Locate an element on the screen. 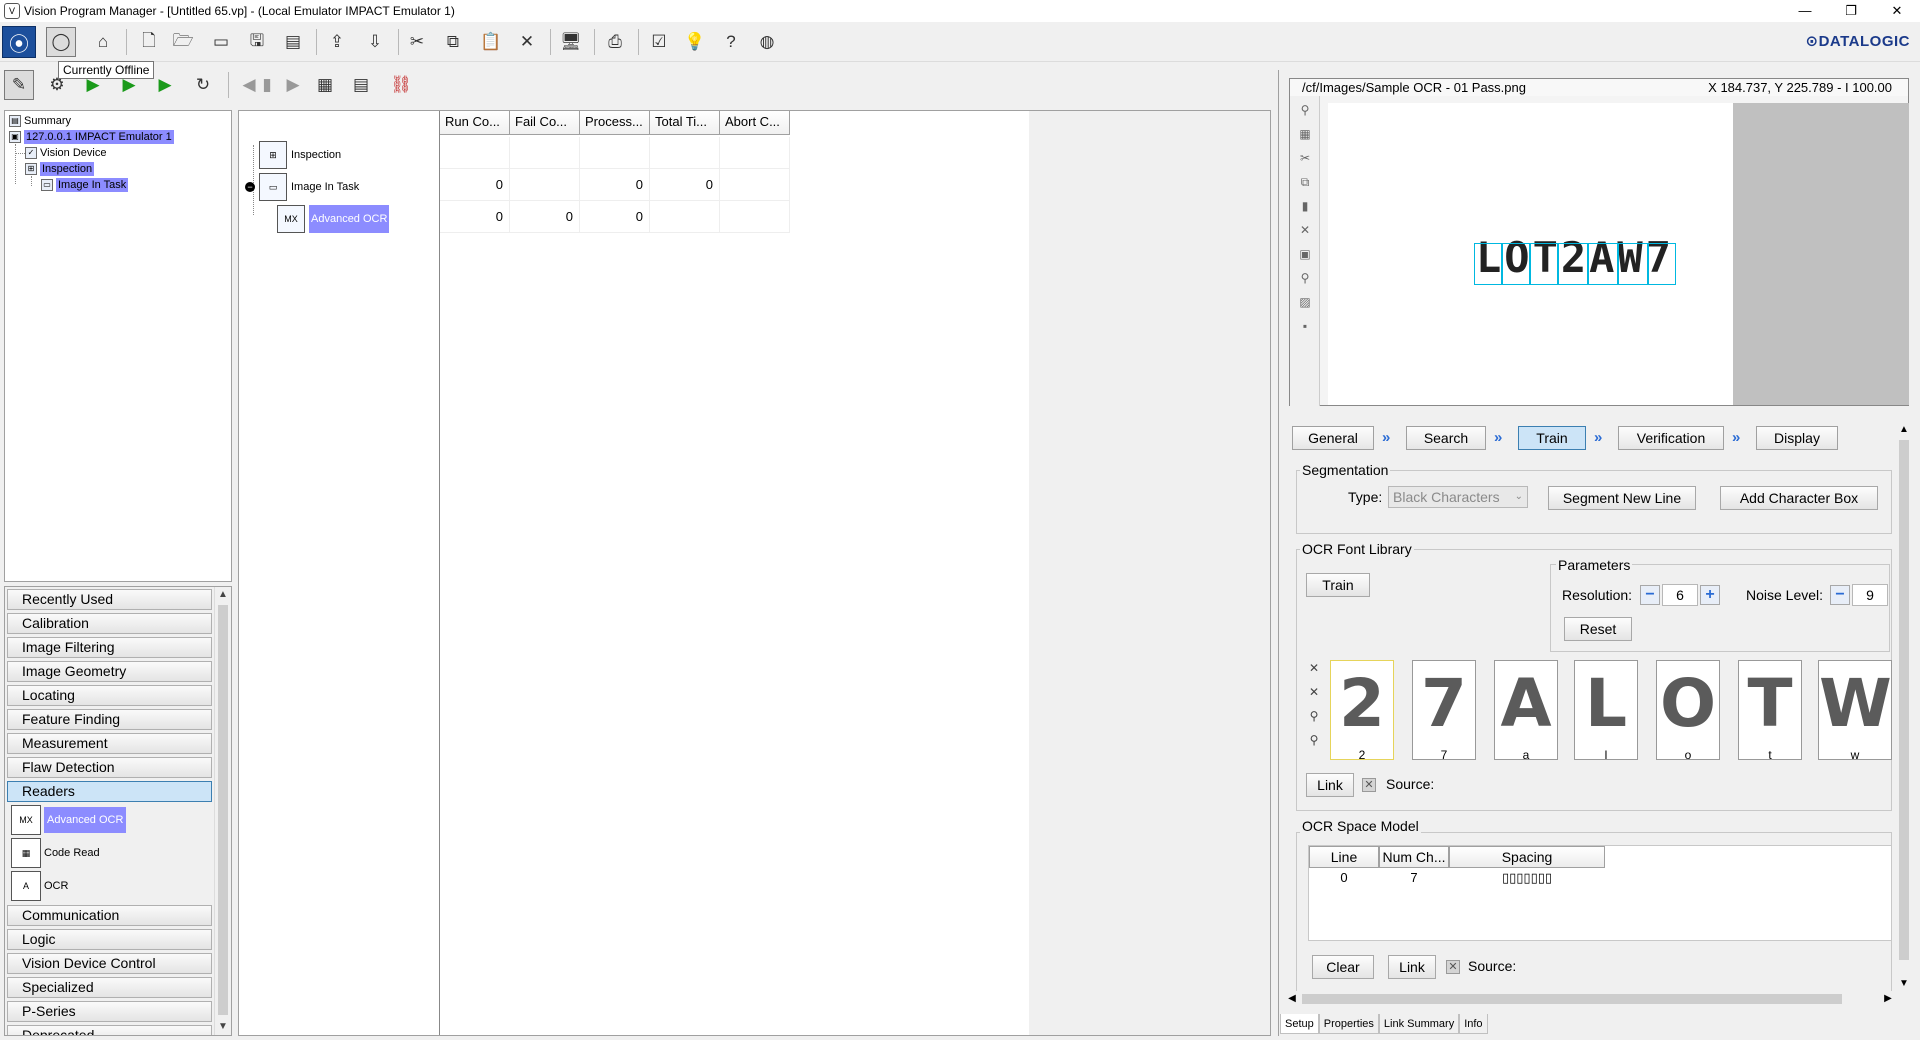  add-character-box-button: Add Character Box is located at coordinates (1799, 498).